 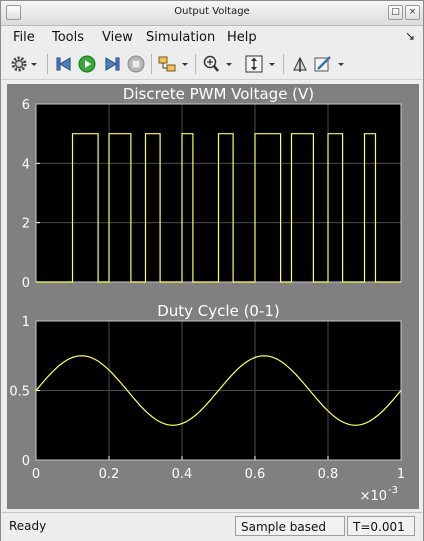 What do you see at coordinates (300, 64) in the screenshot?
I see `float-window-icon` at bounding box center [300, 64].